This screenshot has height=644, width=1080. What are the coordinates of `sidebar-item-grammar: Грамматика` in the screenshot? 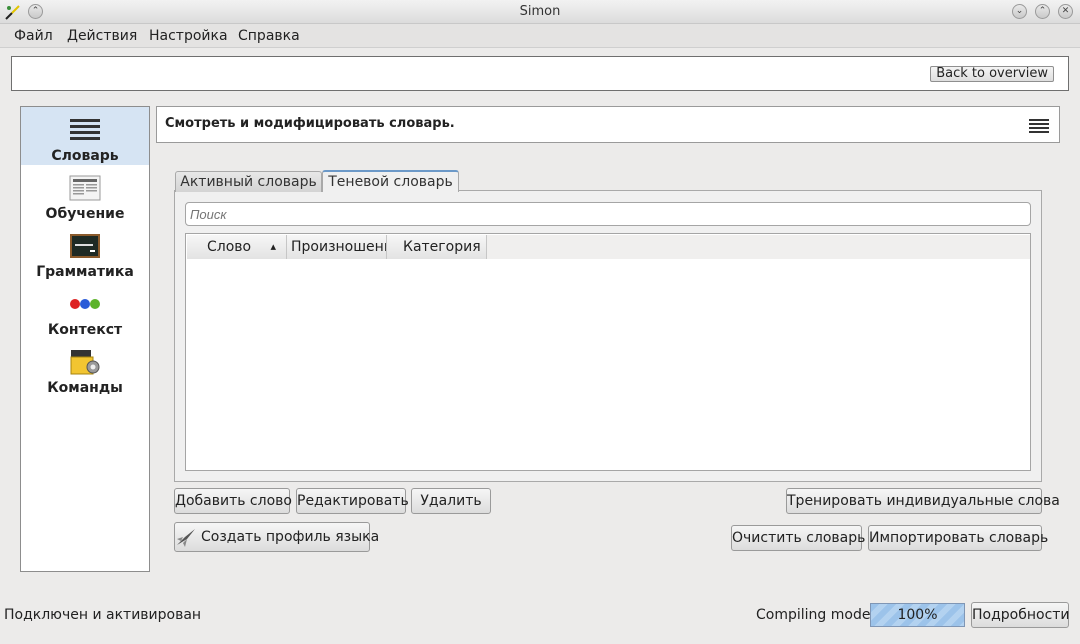 It's located at (85, 252).